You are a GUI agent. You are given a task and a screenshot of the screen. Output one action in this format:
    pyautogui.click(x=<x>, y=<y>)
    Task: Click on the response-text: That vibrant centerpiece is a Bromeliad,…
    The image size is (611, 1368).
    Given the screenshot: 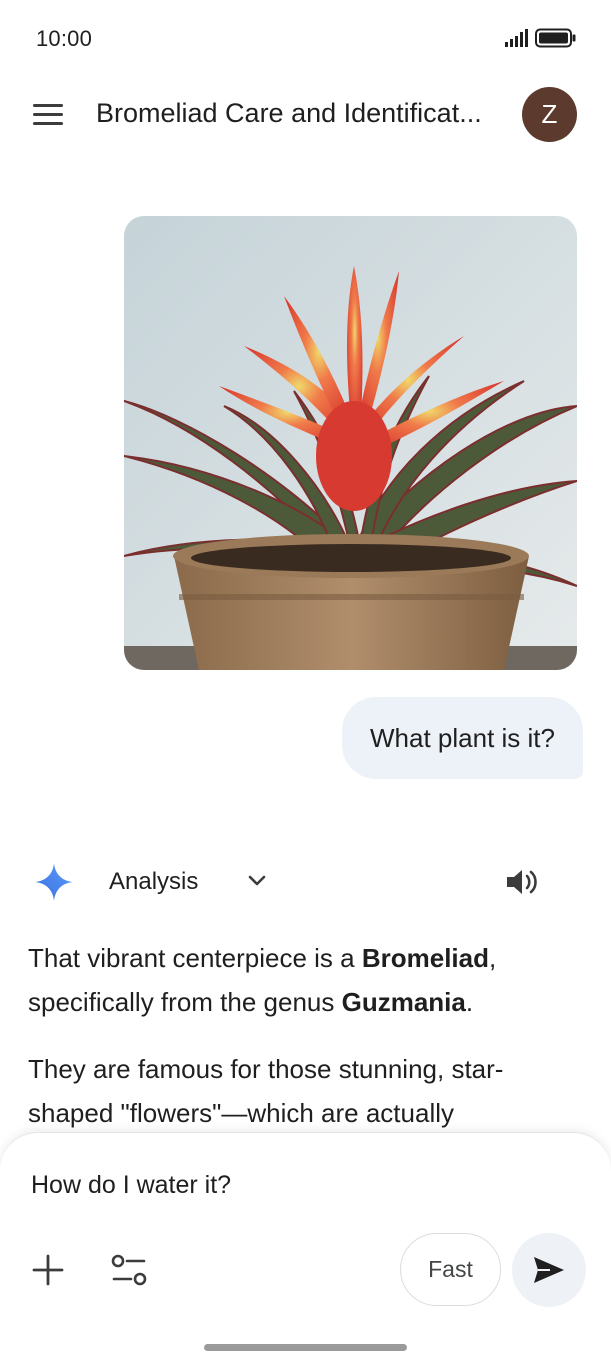 What is the action you would take?
    pyautogui.click(x=308, y=1047)
    